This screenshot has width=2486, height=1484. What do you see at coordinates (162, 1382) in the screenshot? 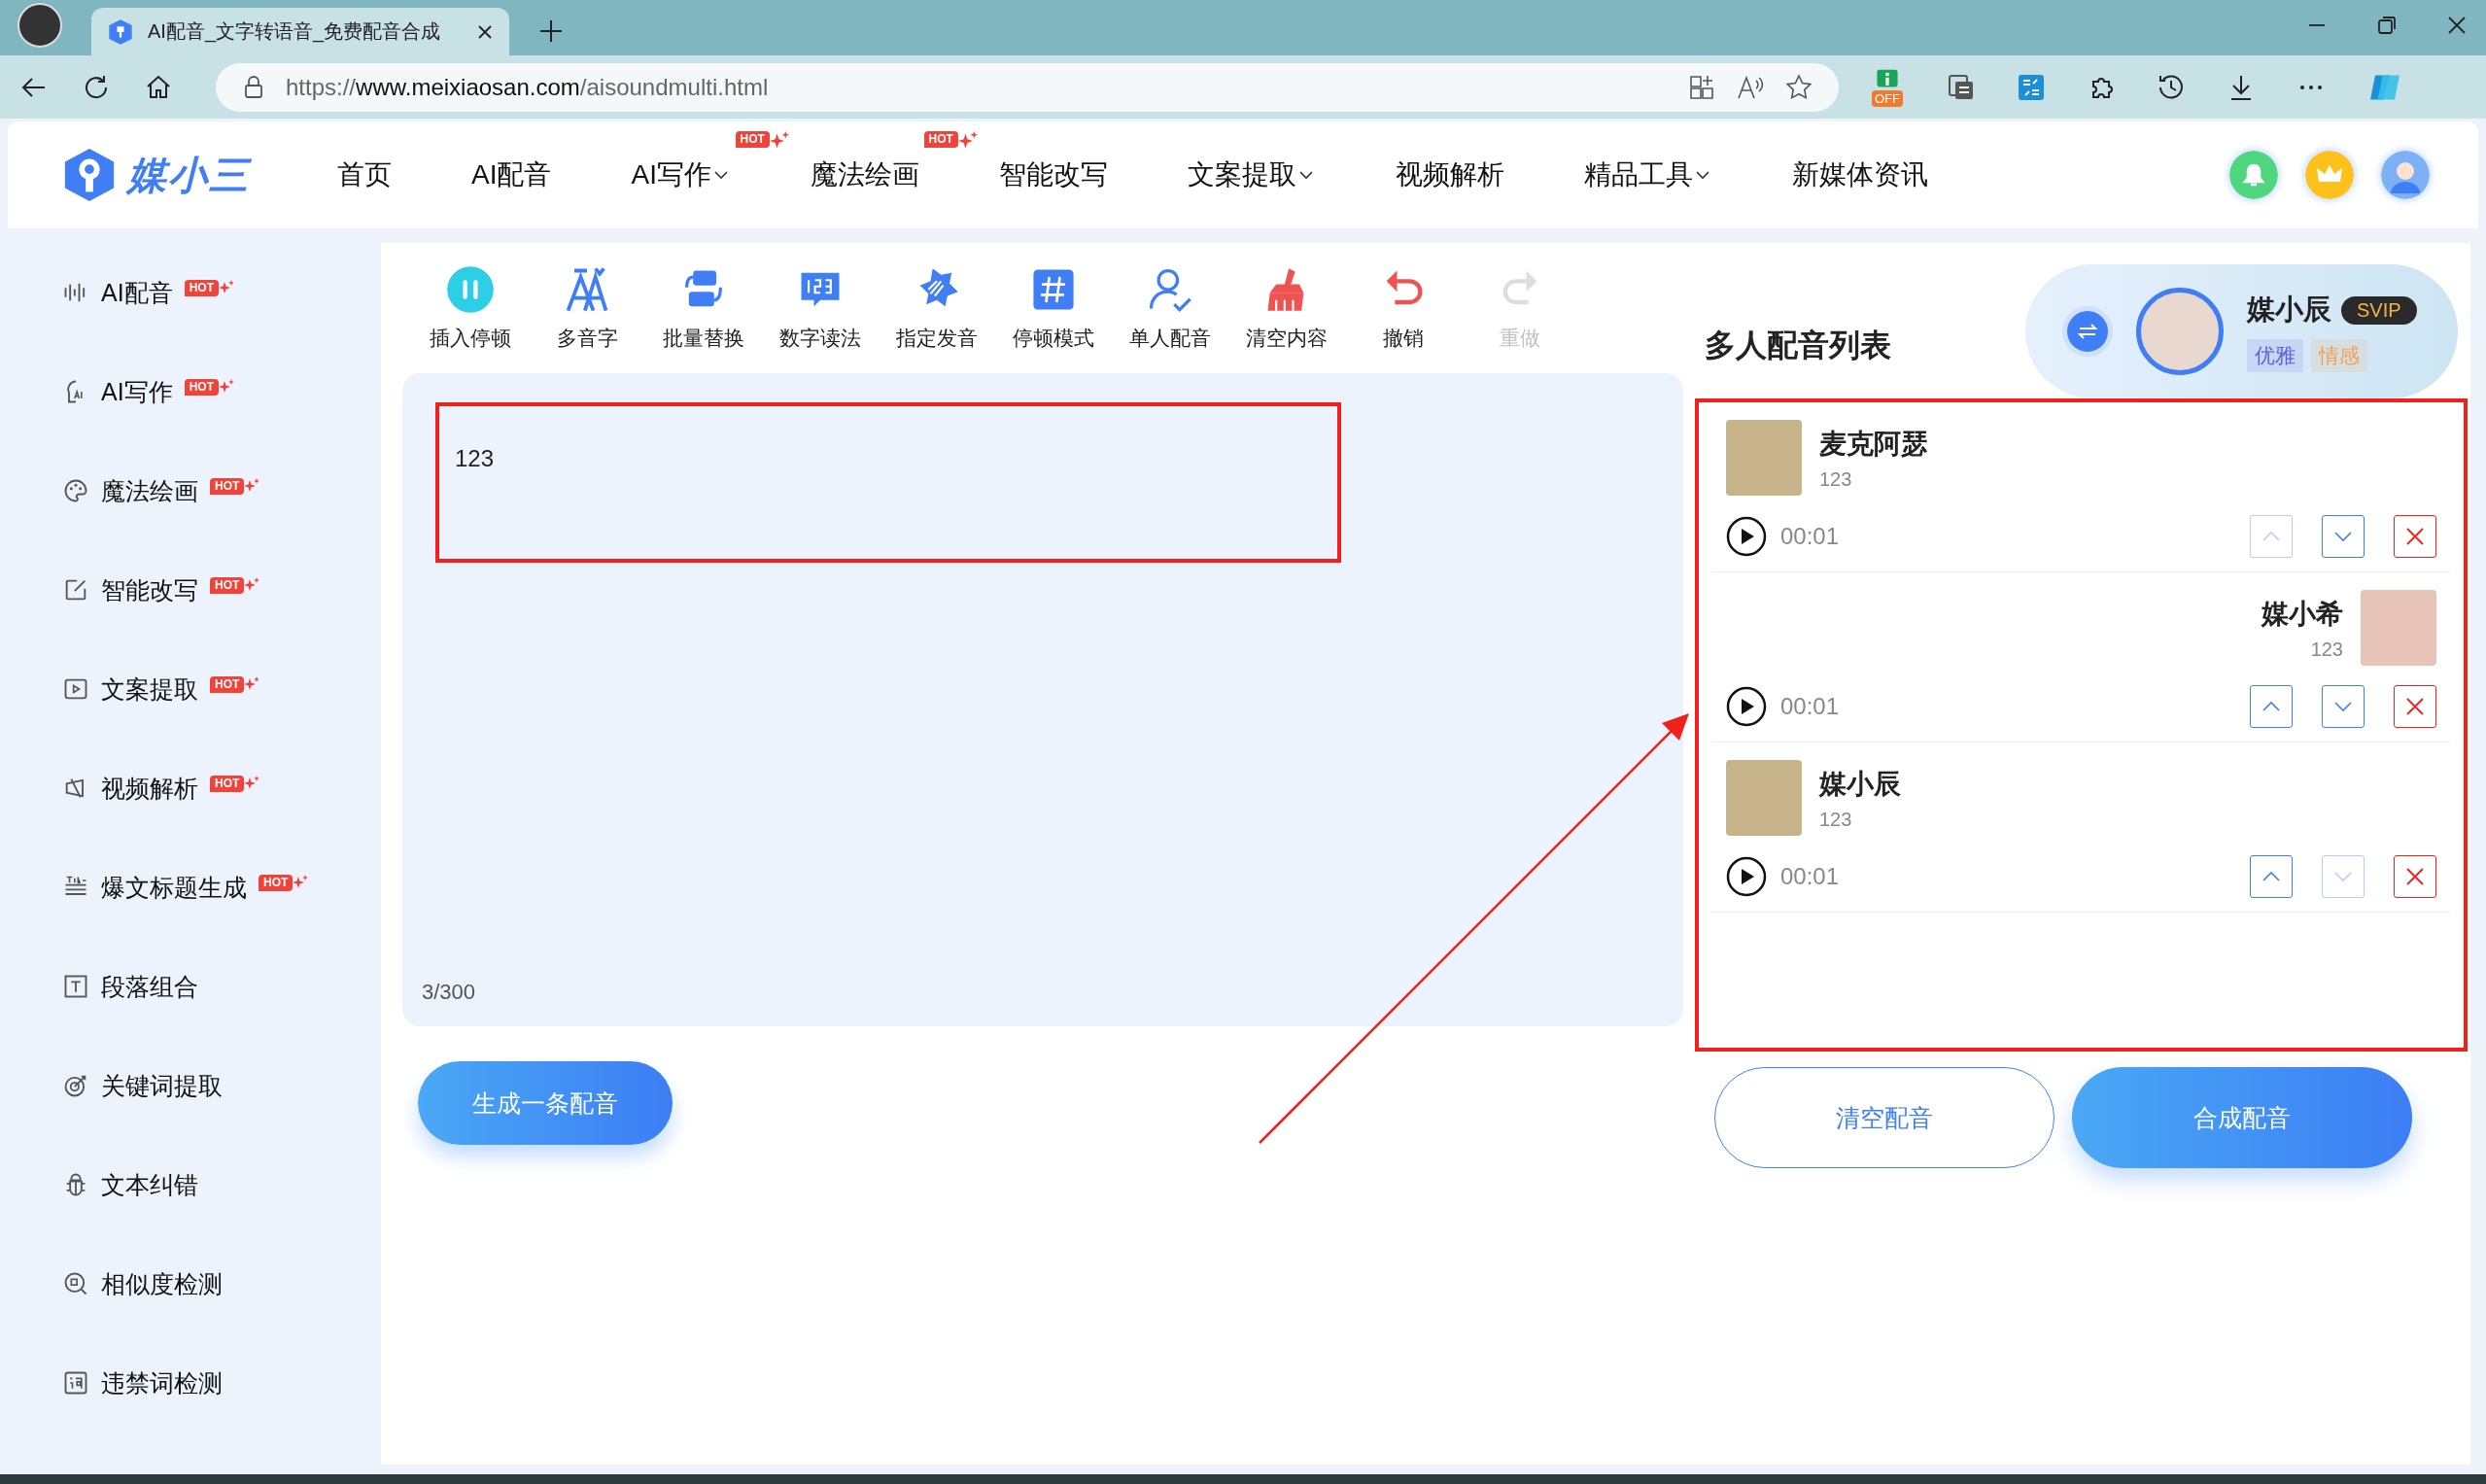
I see `sidebar-label: 违禁词检测` at bounding box center [162, 1382].